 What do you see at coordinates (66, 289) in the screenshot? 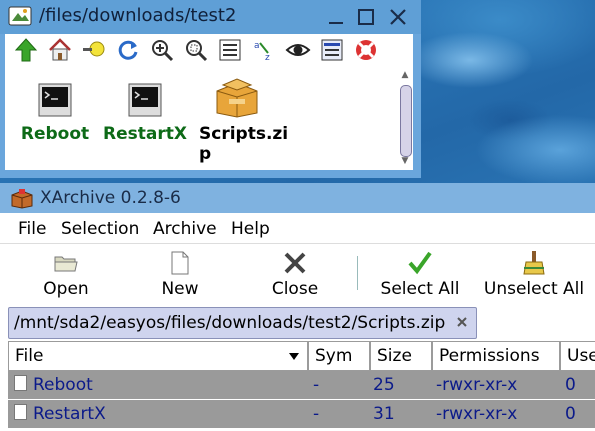
I see `open-label: Open` at bounding box center [66, 289].